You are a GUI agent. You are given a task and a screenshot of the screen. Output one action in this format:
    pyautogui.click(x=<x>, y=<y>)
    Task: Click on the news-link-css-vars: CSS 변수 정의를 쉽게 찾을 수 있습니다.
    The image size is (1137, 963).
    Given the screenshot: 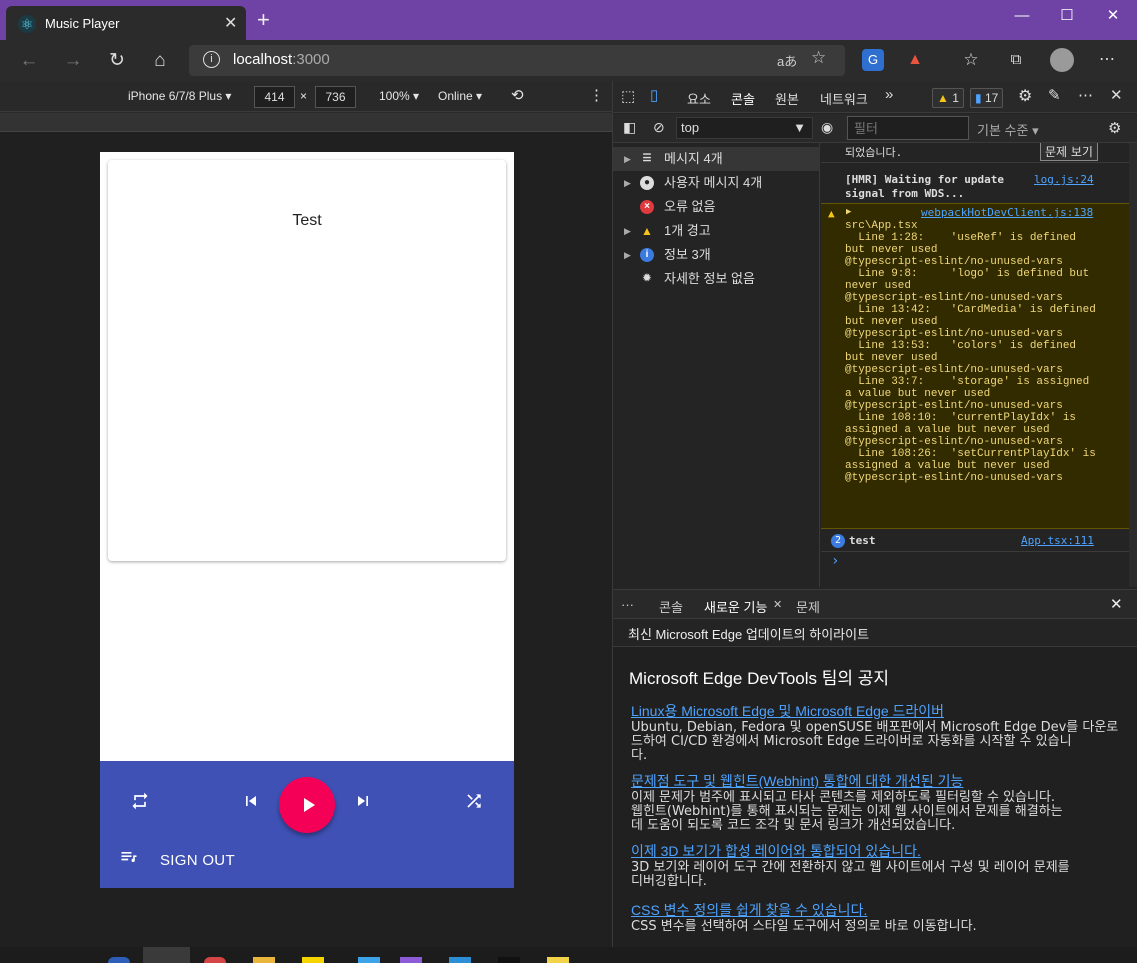 What is the action you would take?
    pyautogui.click(x=749, y=910)
    